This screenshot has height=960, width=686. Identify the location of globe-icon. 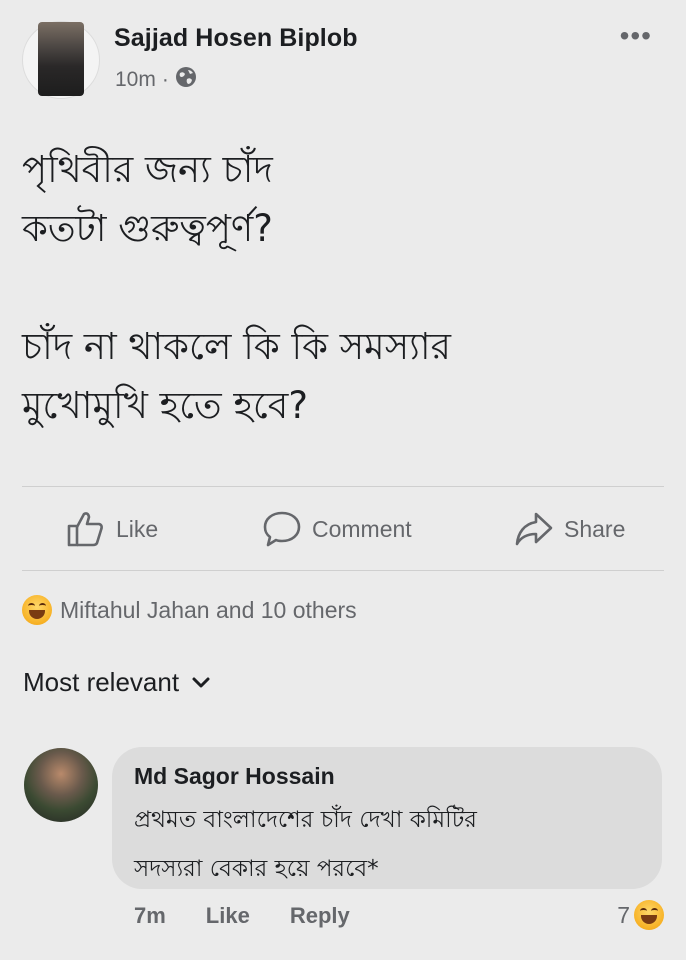
(186, 80).